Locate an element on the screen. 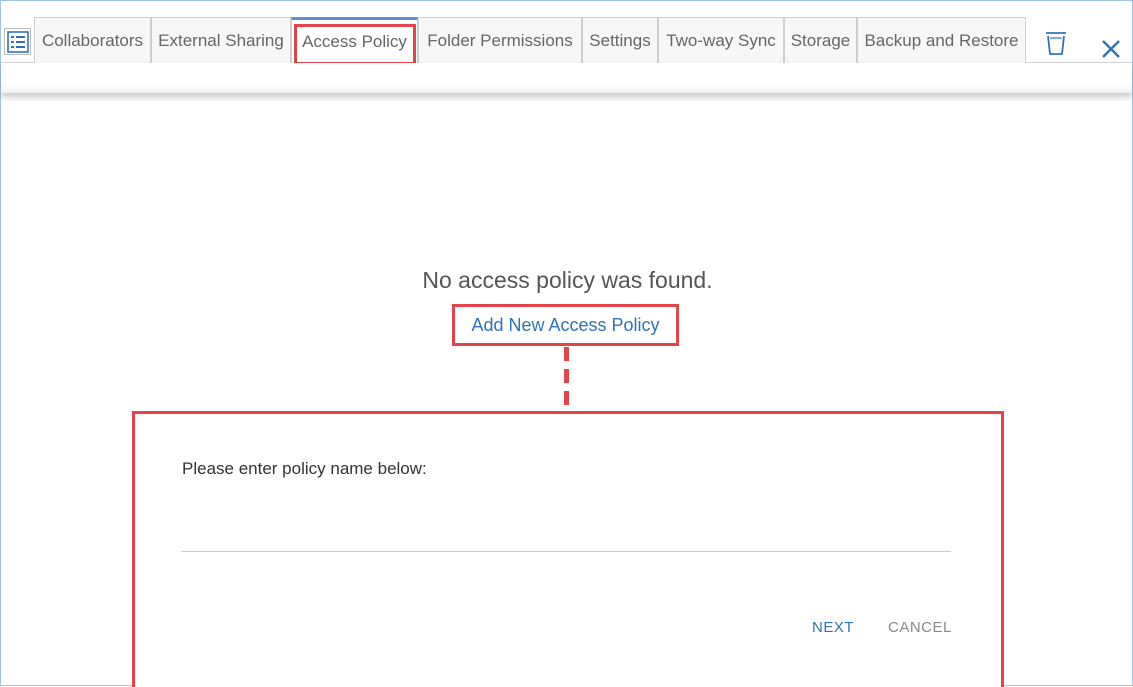  close-icon is located at coordinates (1111, 49).